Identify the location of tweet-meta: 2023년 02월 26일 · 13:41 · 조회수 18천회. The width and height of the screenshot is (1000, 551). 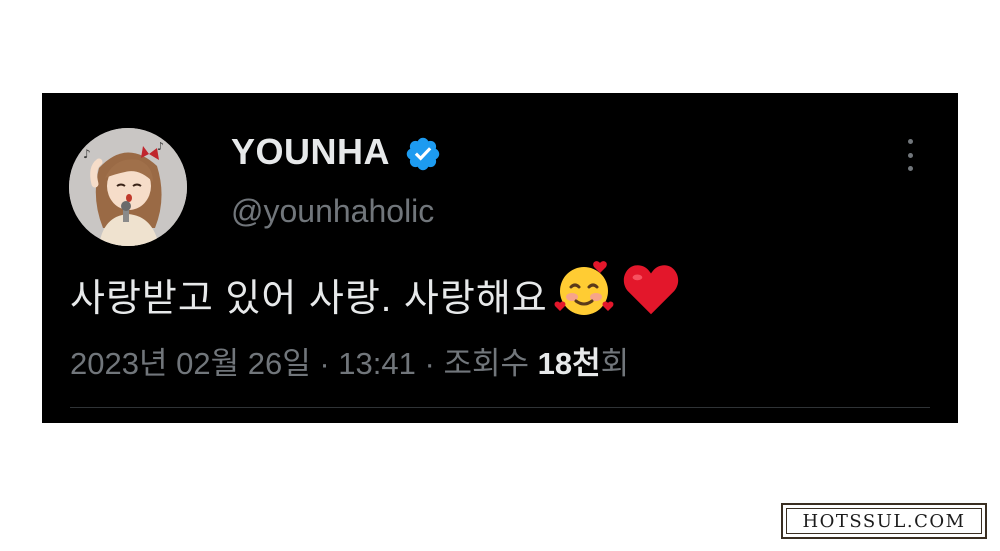
(349, 360).